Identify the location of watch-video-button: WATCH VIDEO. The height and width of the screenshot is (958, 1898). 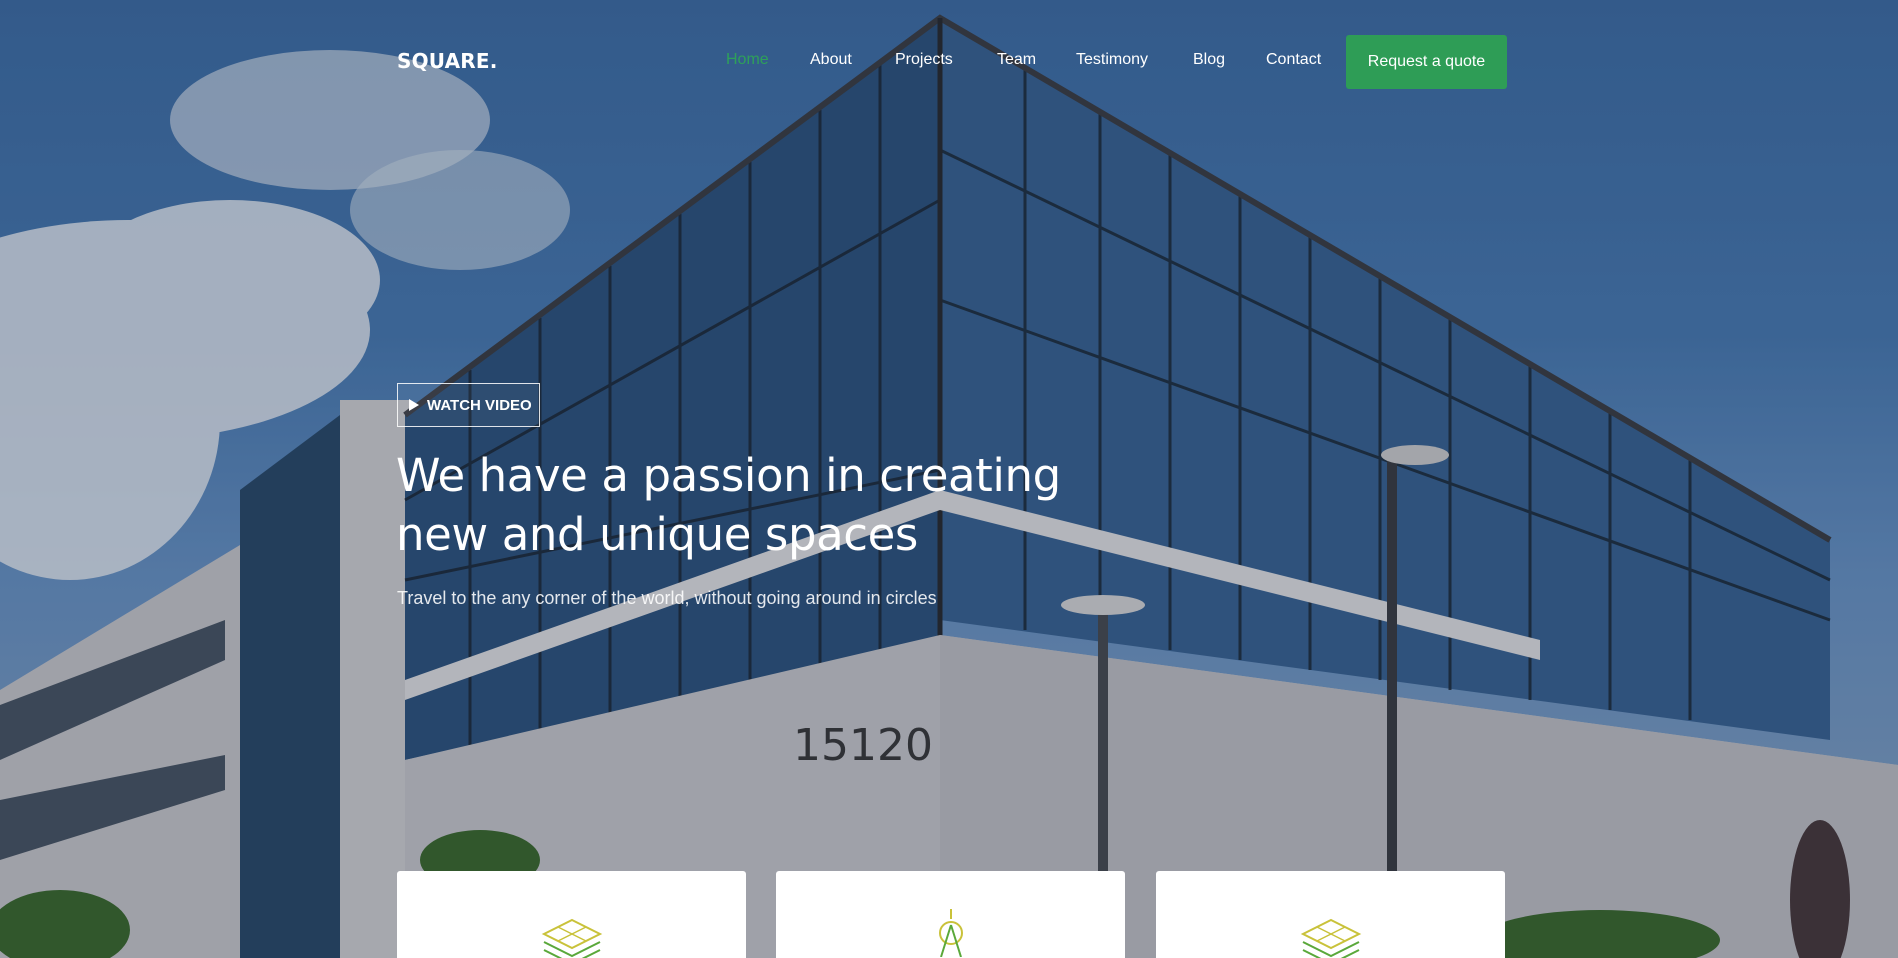
(468, 405).